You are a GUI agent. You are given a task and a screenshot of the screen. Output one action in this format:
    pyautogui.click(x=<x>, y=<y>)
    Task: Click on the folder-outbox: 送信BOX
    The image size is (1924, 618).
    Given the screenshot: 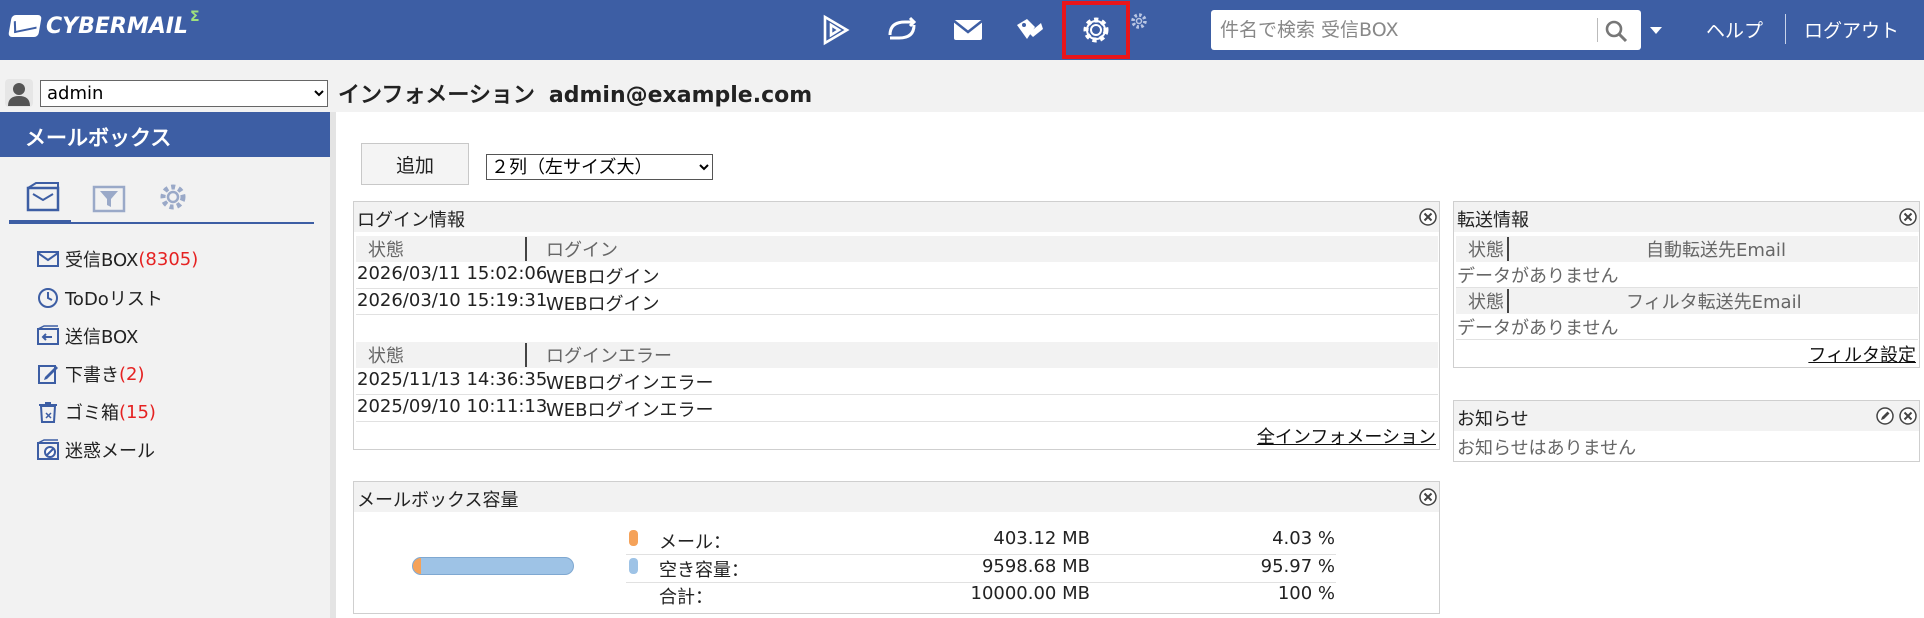 What is the action you would take?
    pyautogui.click(x=87, y=336)
    